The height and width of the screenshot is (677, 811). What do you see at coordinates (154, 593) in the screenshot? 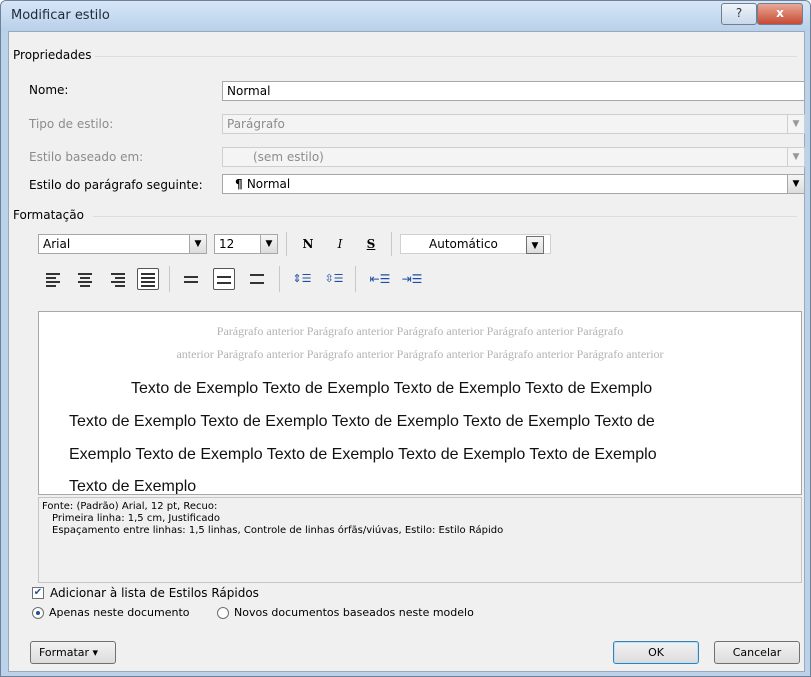
I see `add-to-quick-styles-label: Adicionar à lista de Estilos Rápidos` at bounding box center [154, 593].